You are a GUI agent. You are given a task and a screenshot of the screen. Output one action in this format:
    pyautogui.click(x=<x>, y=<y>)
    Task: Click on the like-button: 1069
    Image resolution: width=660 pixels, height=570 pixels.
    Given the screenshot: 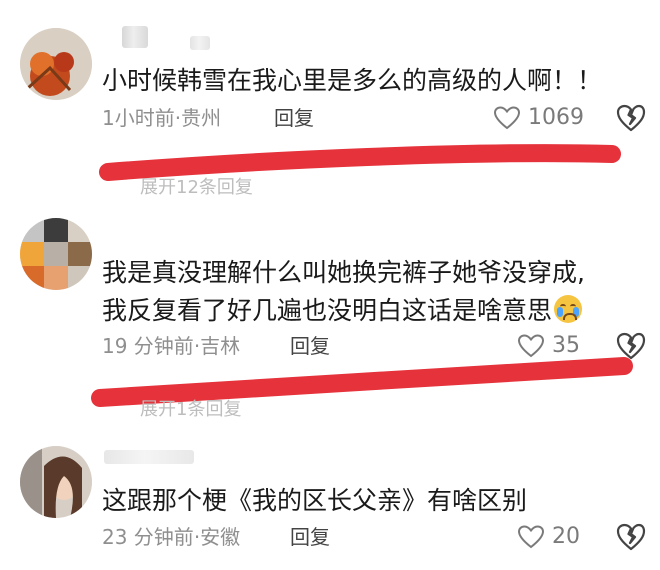 What is the action you would take?
    pyautogui.click(x=539, y=118)
    